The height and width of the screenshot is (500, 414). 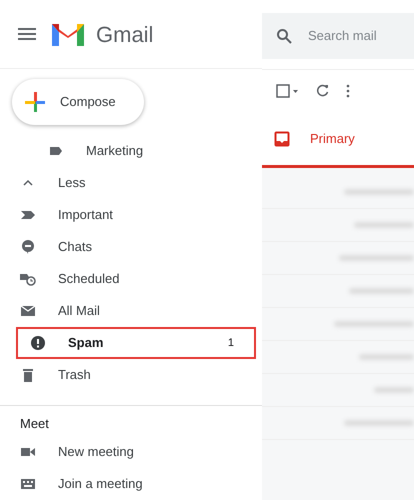 I want to click on checkbox-icon, so click(x=288, y=91).